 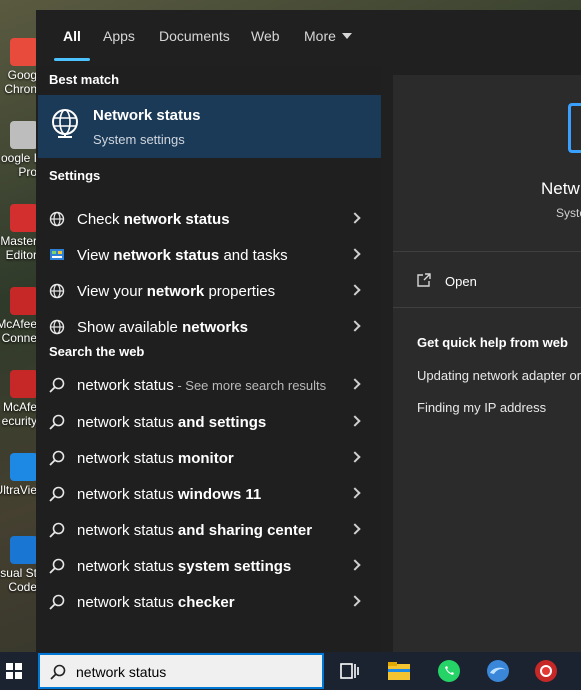 I want to click on web-result-label: network status - See more search results, so click(x=201, y=385).